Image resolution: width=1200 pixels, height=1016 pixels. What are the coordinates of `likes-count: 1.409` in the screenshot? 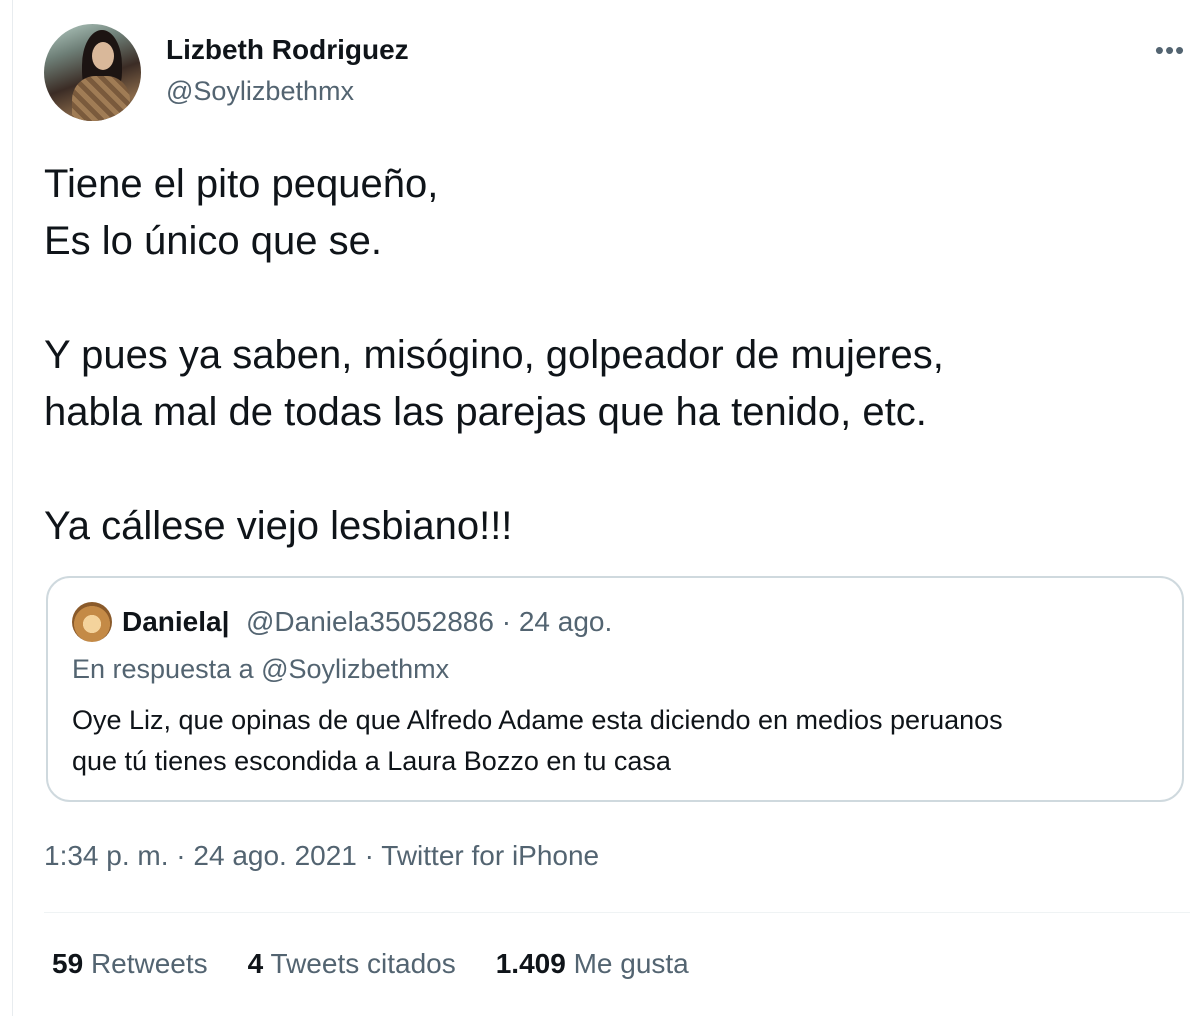 It's located at (530, 963).